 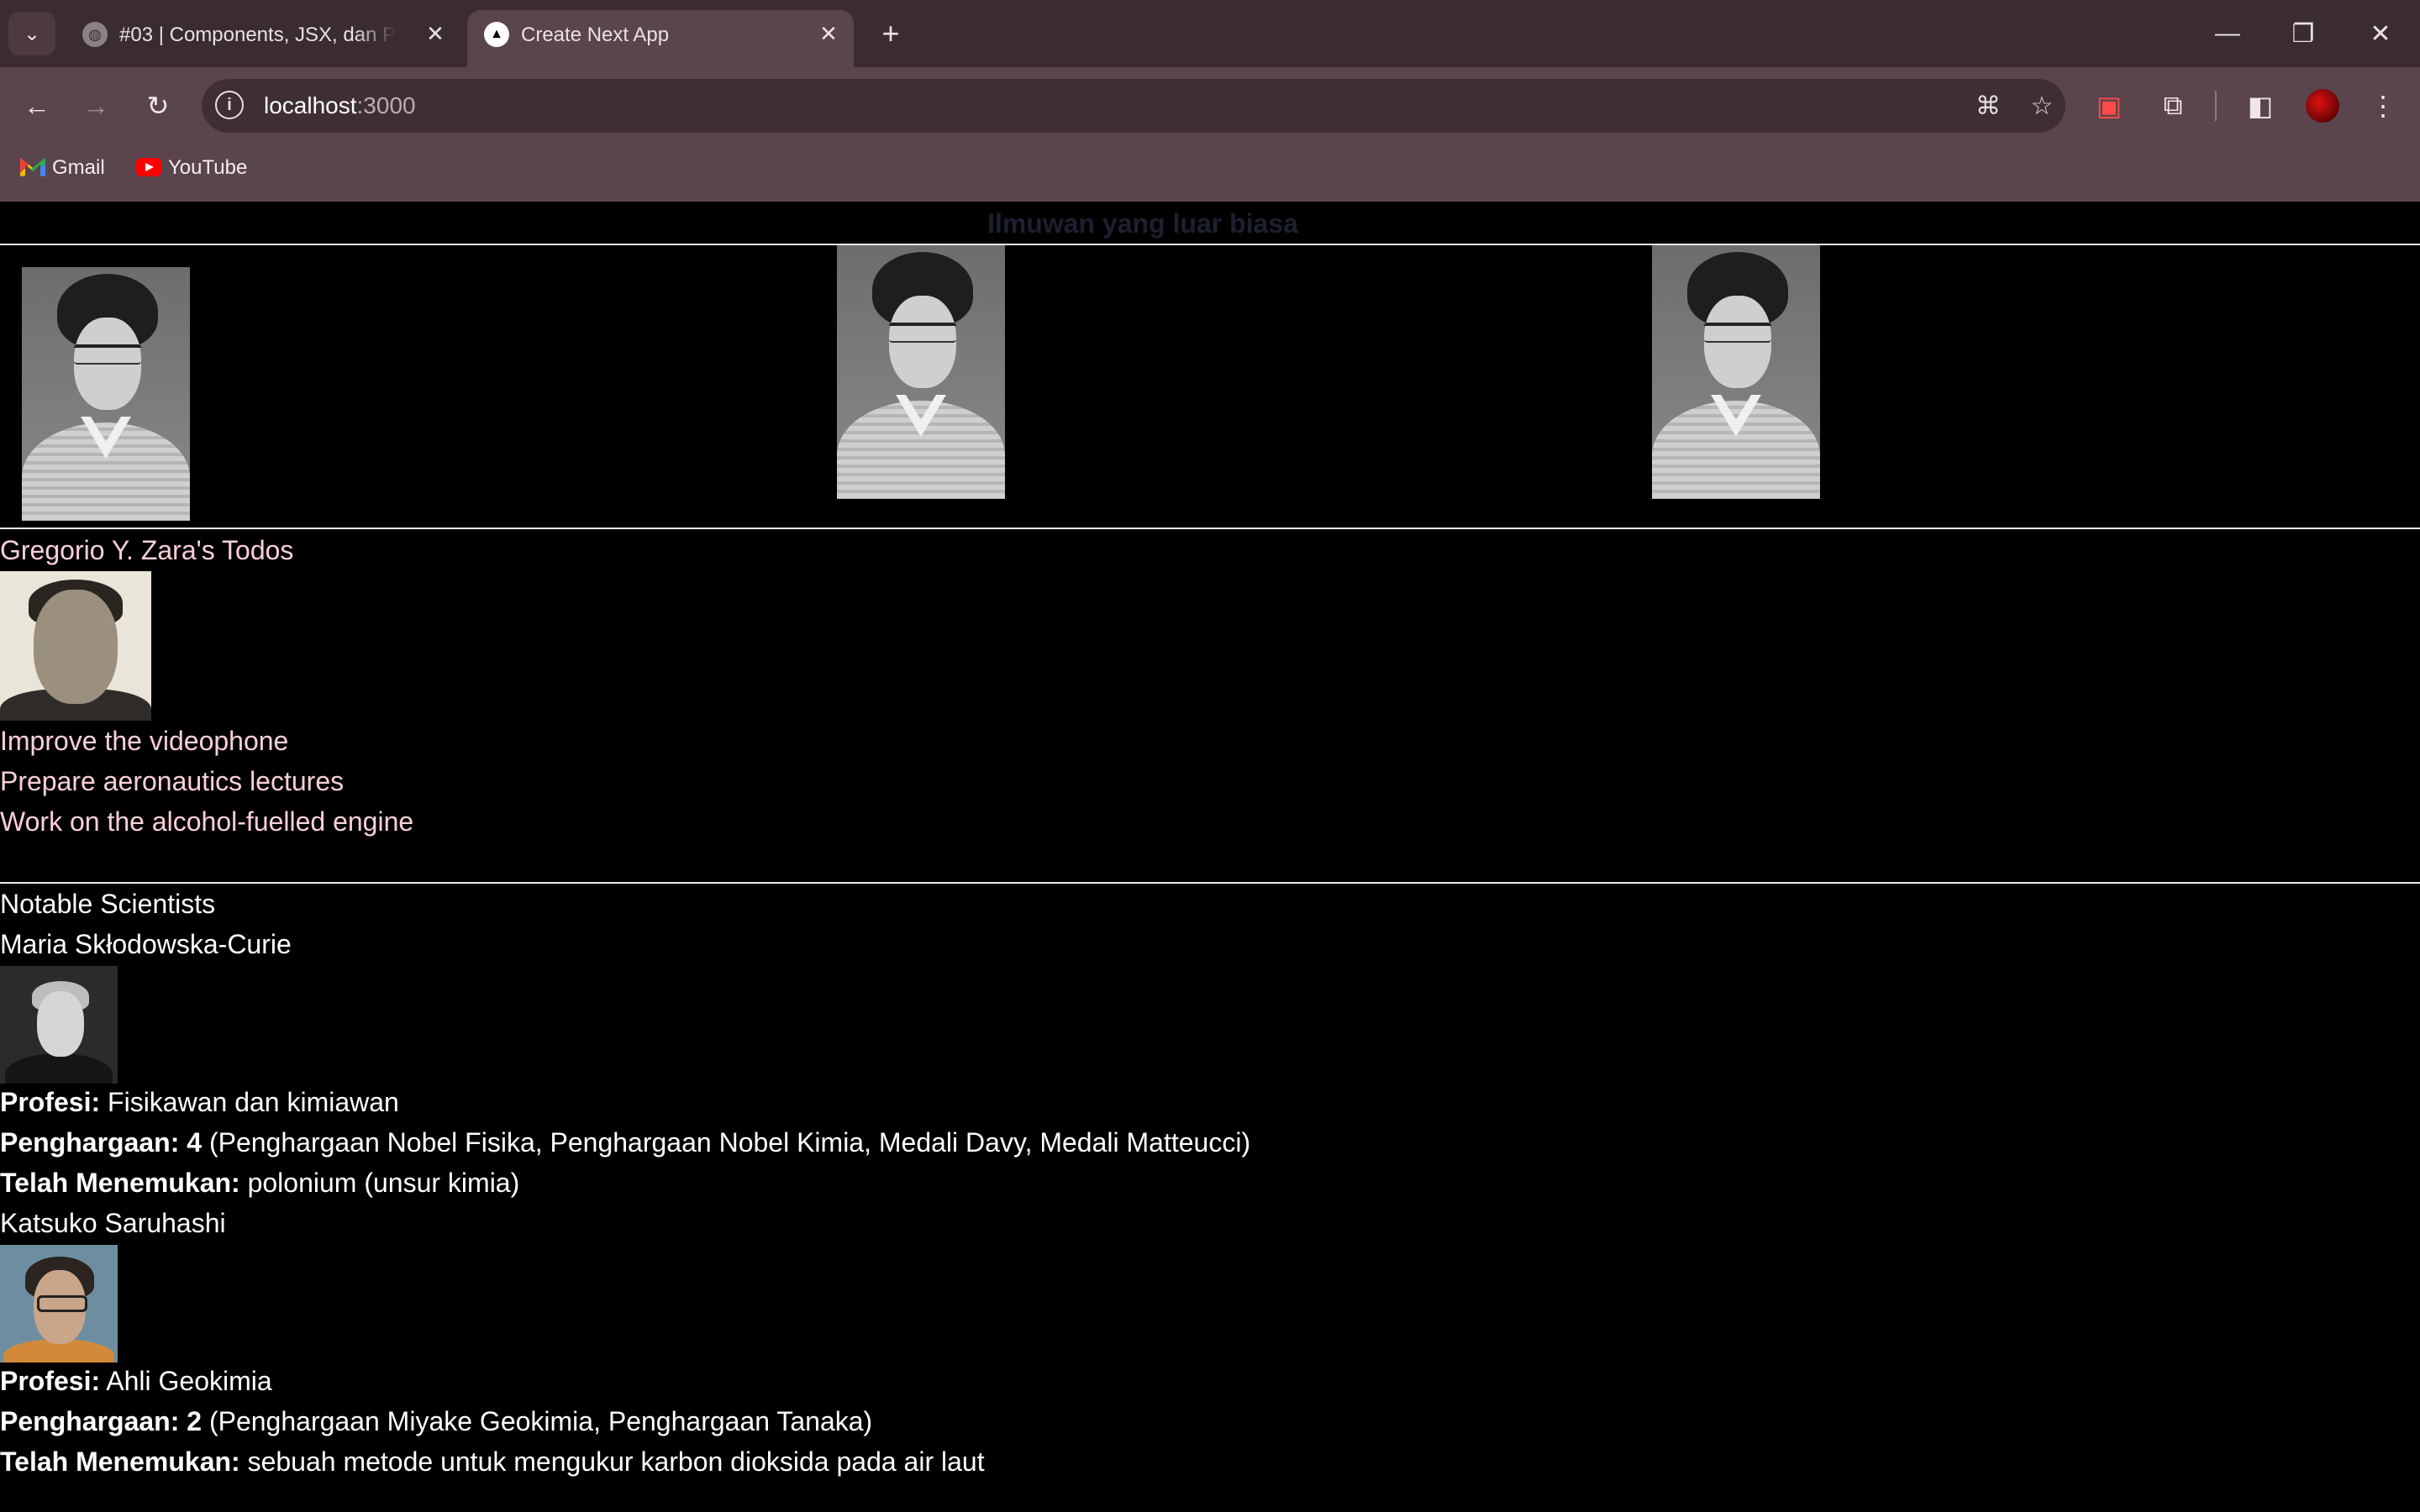 What do you see at coordinates (148, 166) in the screenshot?
I see `youtube-icon` at bounding box center [148, 166].